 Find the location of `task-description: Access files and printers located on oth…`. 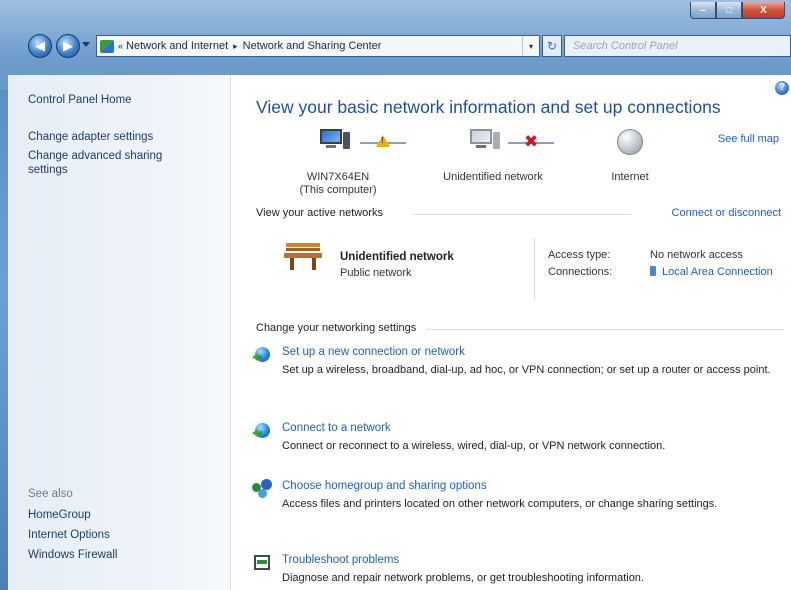

task-description: Access files and printers located on oth… is located at coordinates (500, 504).